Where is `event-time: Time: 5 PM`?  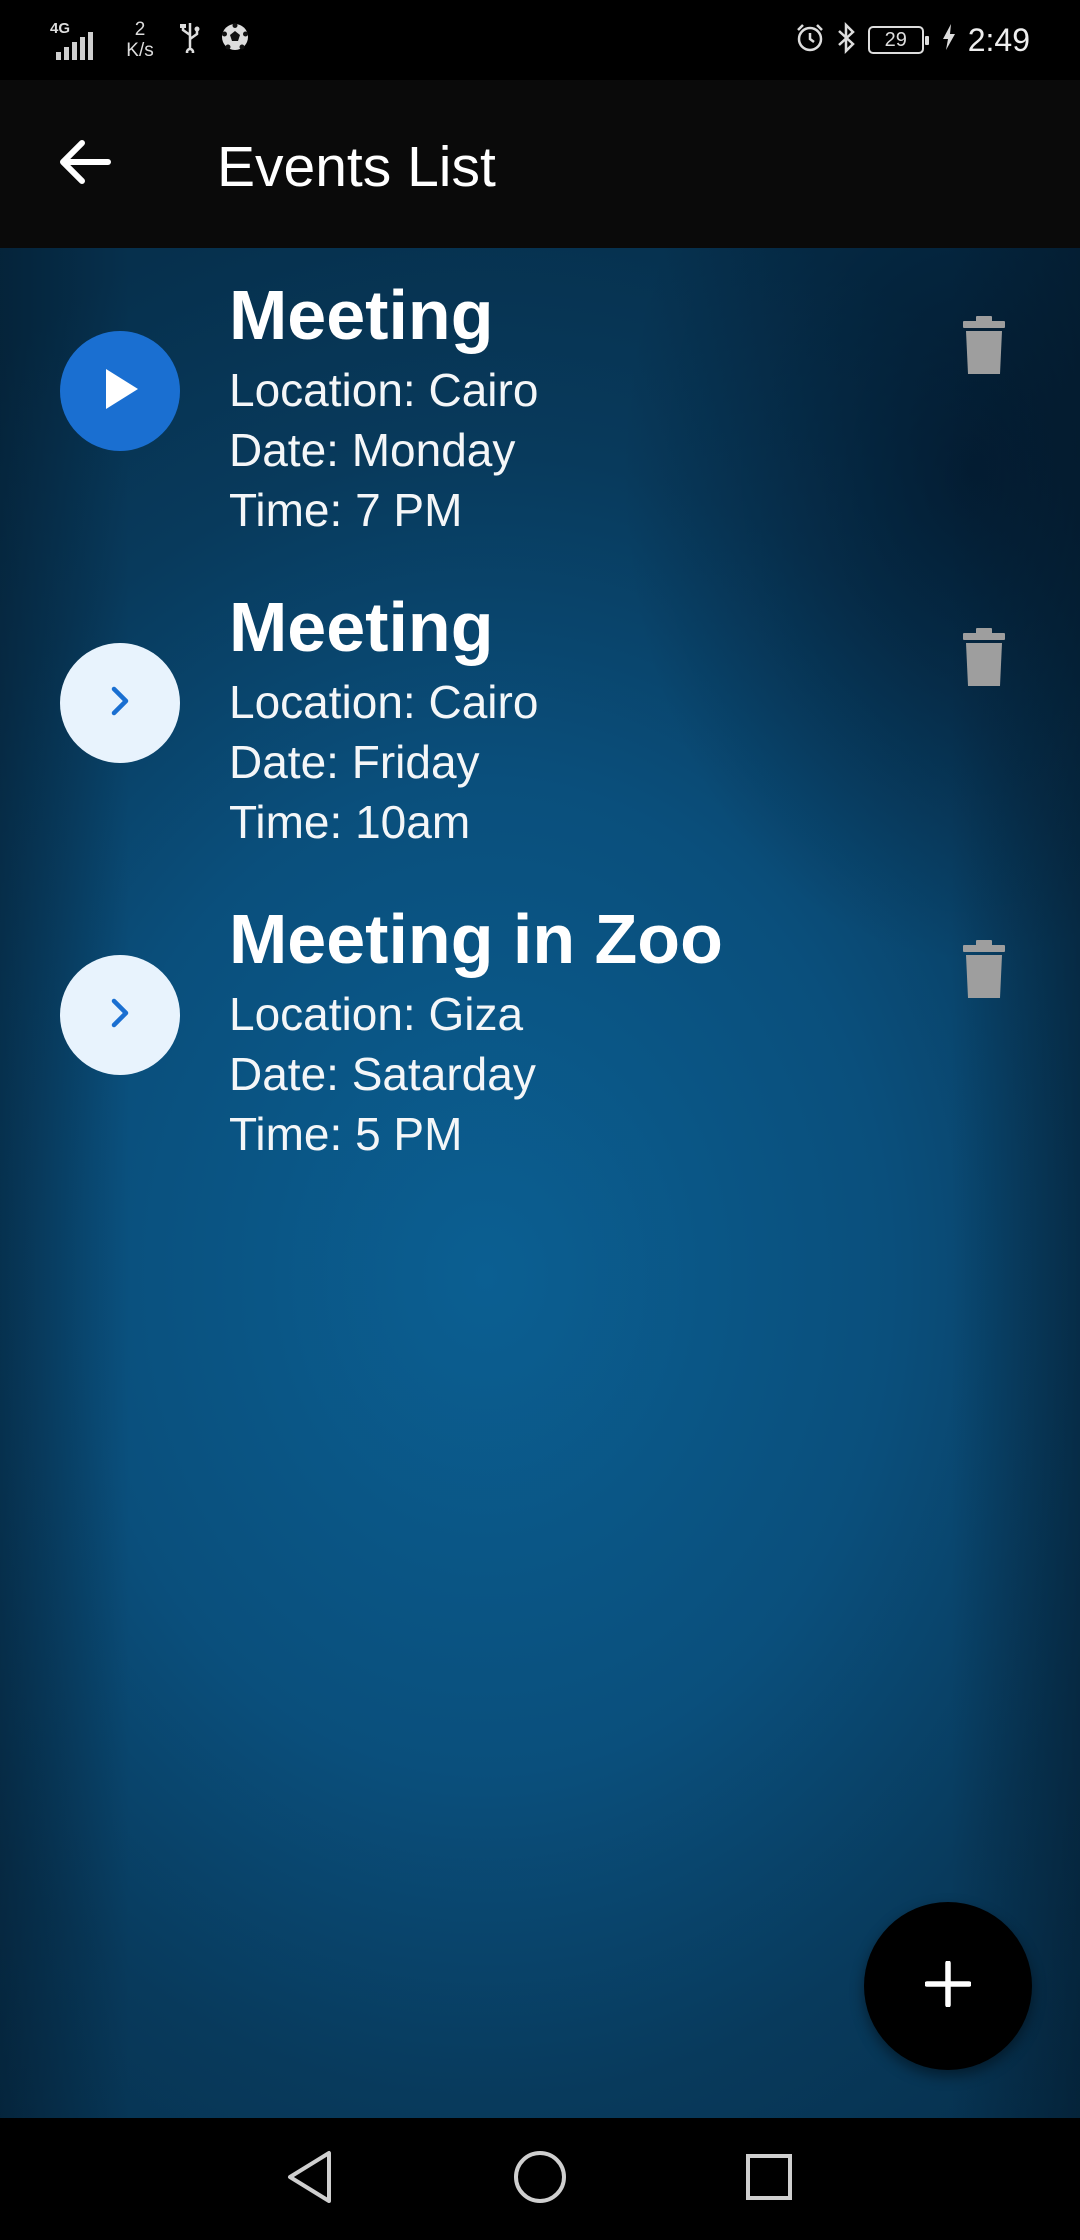
event-time: Time: 5 PM is located at coordinates (346, 1134).